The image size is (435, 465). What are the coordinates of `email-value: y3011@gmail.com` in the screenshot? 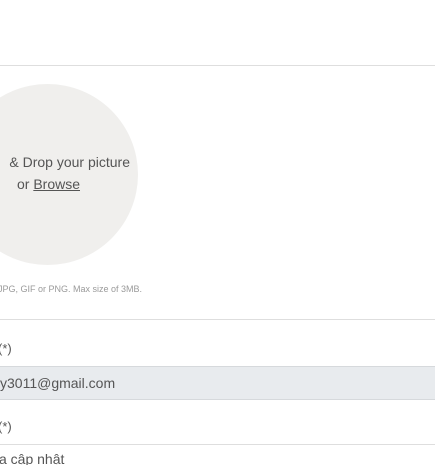 It's located at (58, 383).